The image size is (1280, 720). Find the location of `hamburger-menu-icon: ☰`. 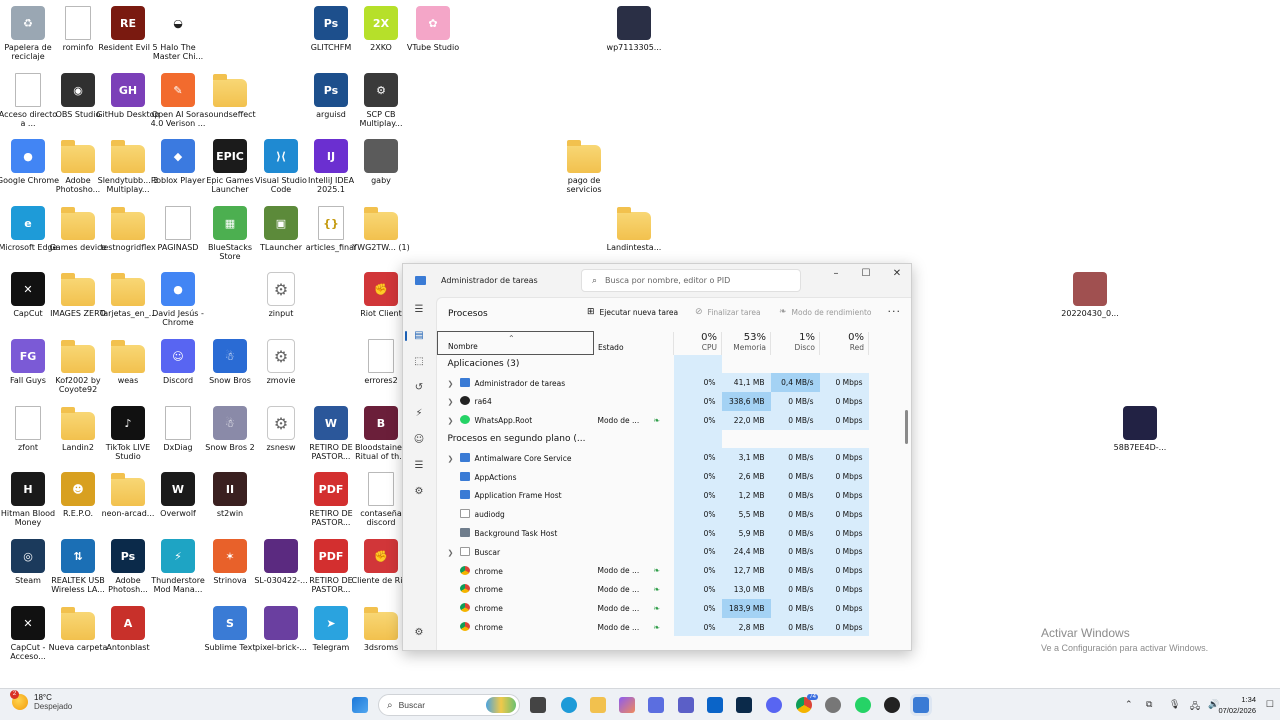

hamburger-menu-icon: ☰ is located at coordinates (419, 310).